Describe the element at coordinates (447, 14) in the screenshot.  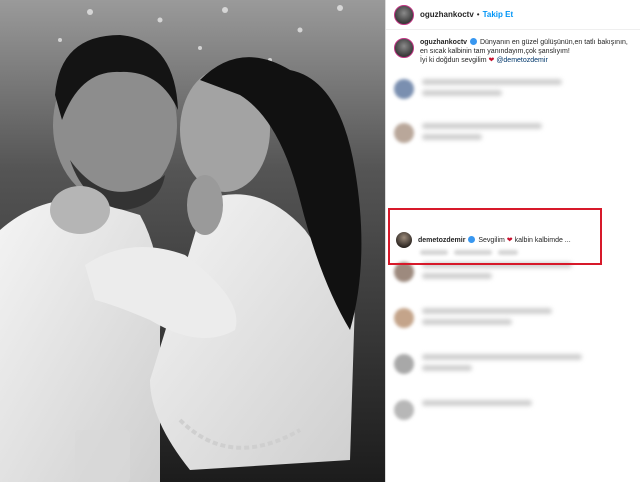
I see `author-username: oguzhankoctv` at that location.